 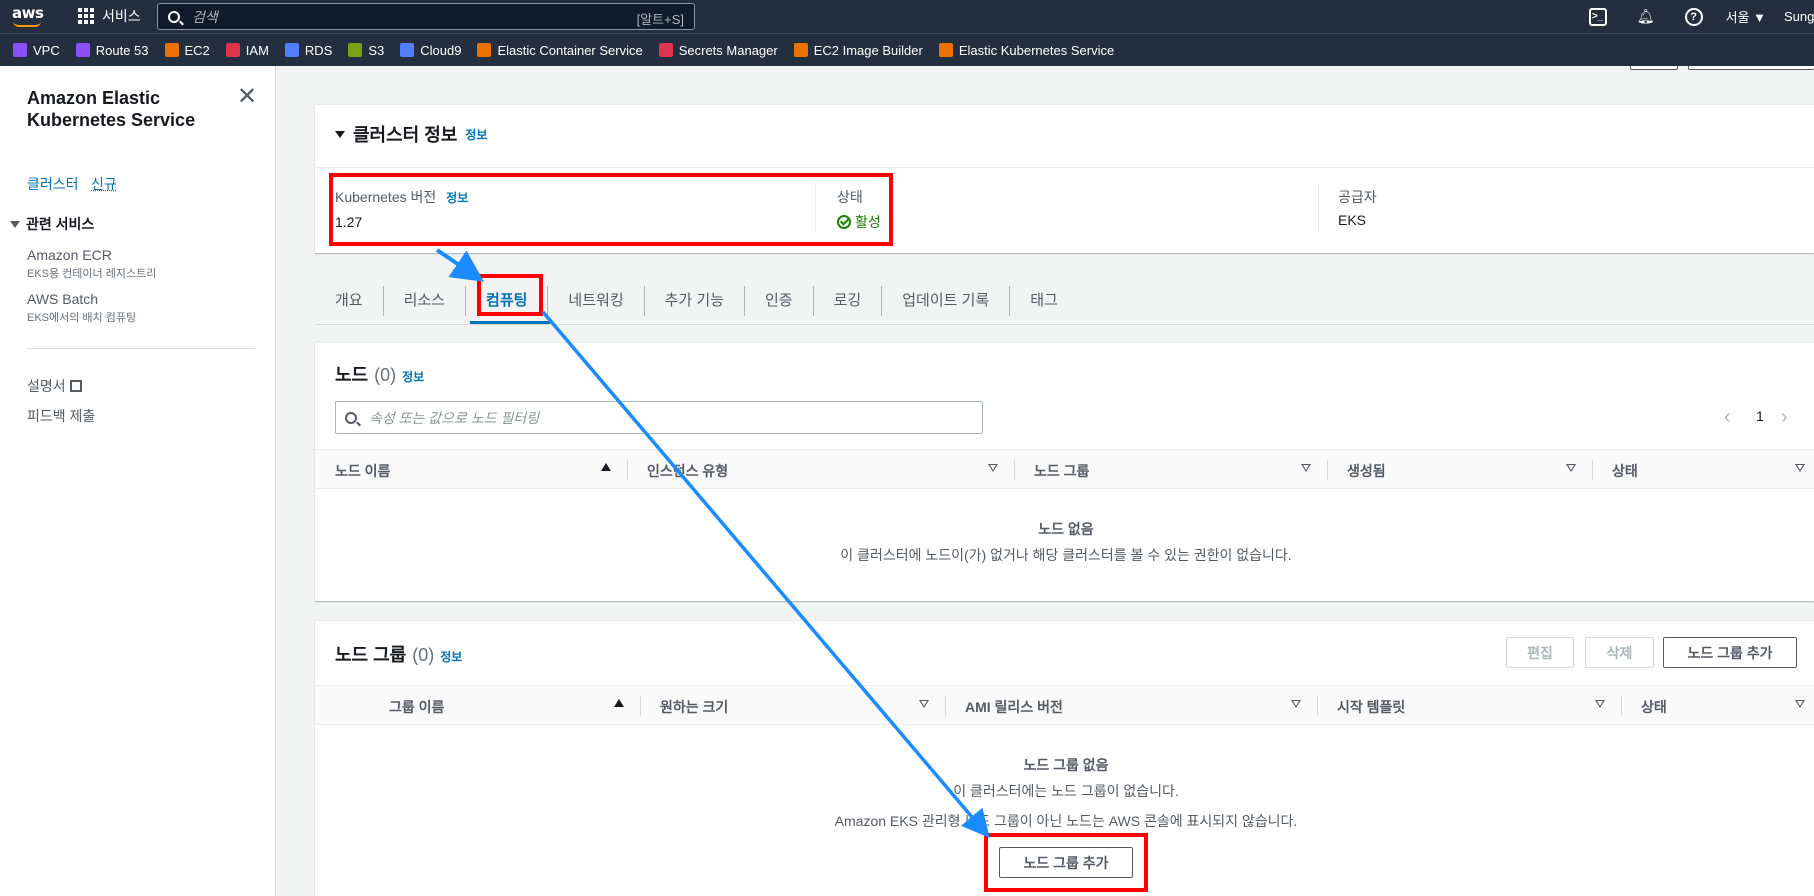 I want to click on tab-4: 추가 기능, so click(x=695, y=301).